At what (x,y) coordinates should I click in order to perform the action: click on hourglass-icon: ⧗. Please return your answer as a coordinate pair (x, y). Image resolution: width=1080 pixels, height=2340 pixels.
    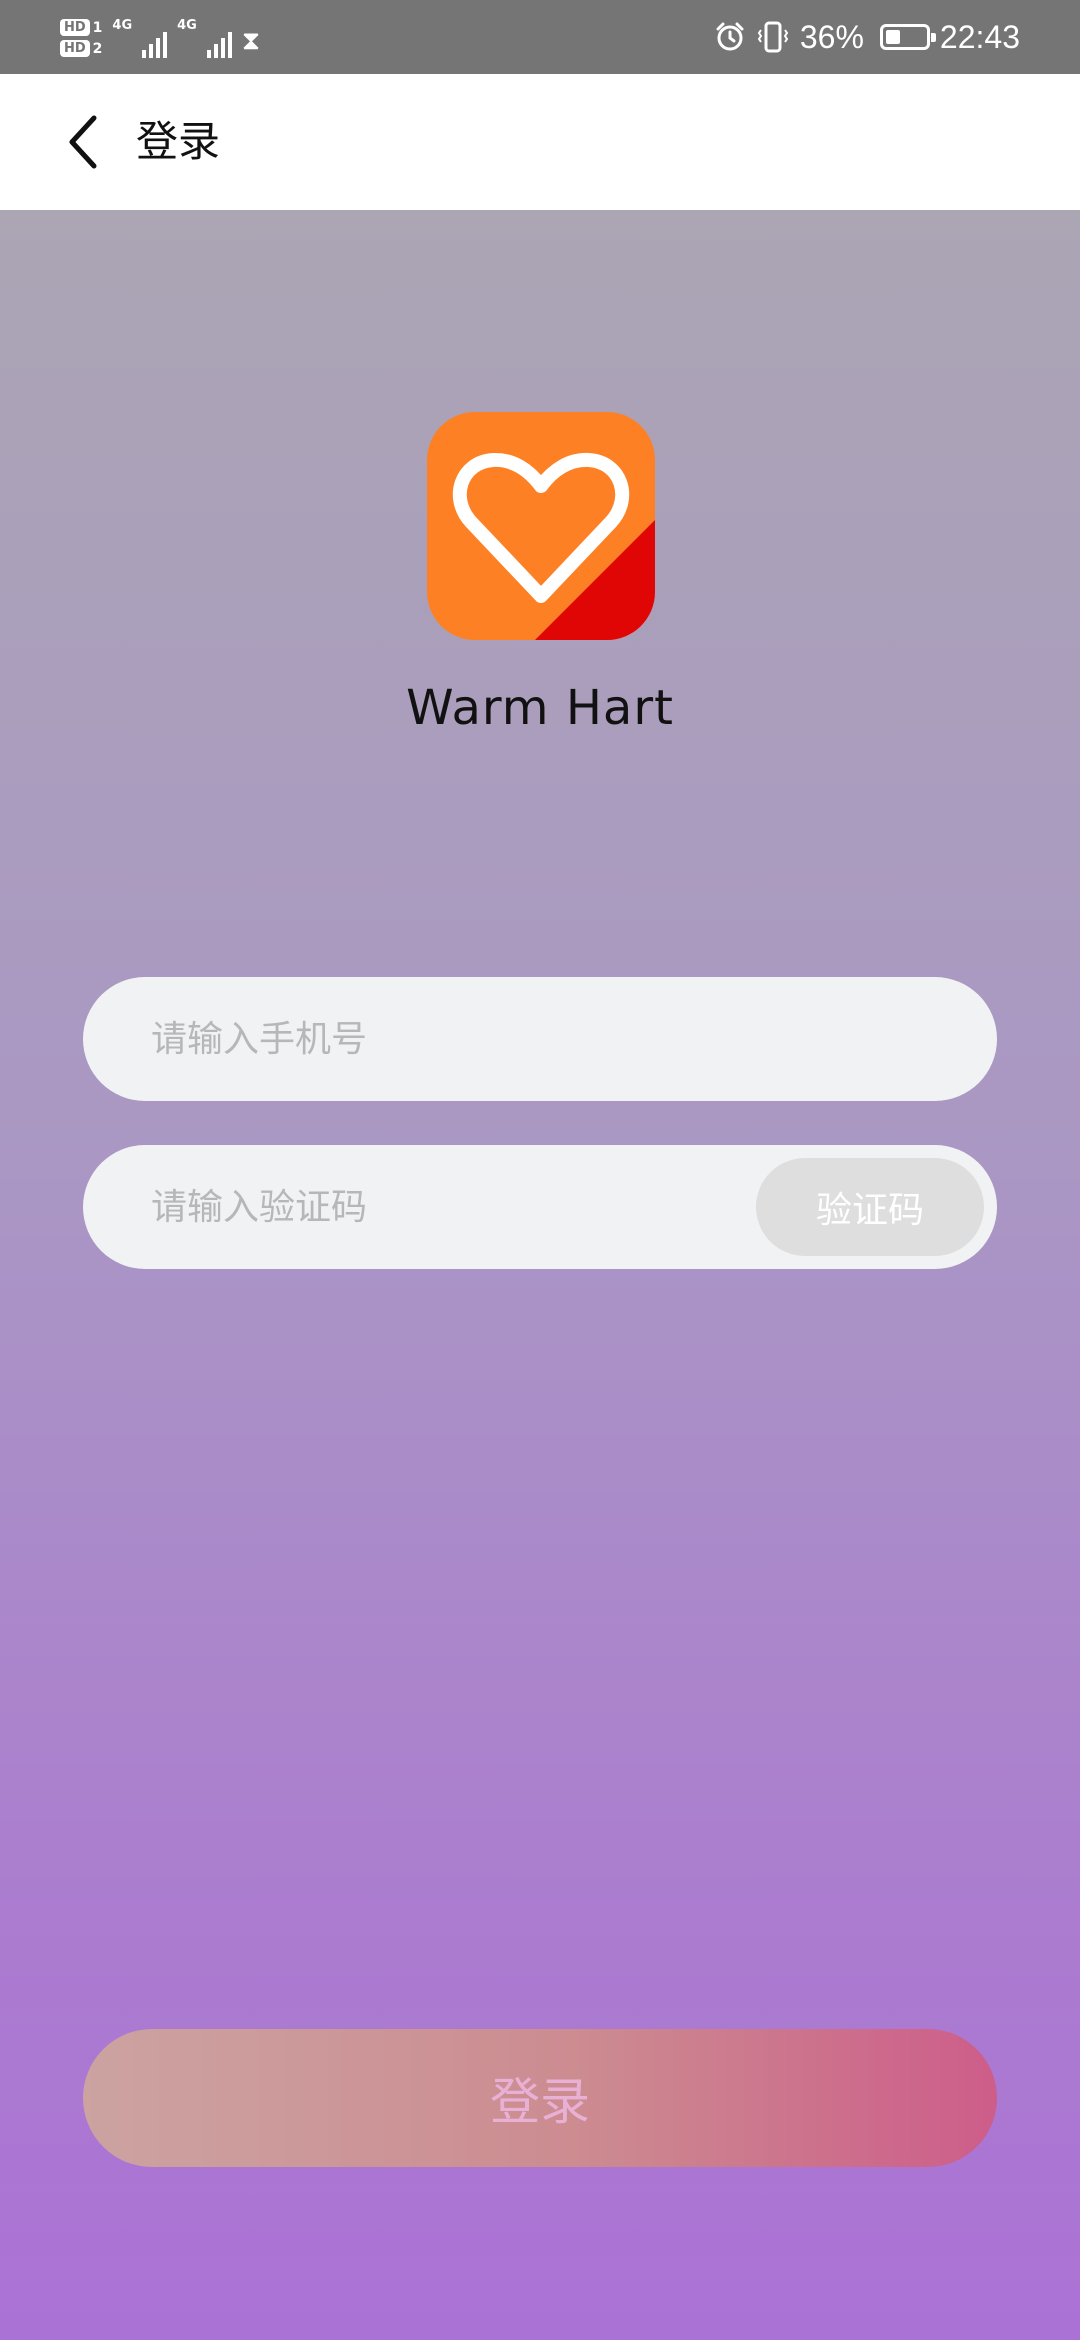
    Looking at the image, I should click on (251, 40).